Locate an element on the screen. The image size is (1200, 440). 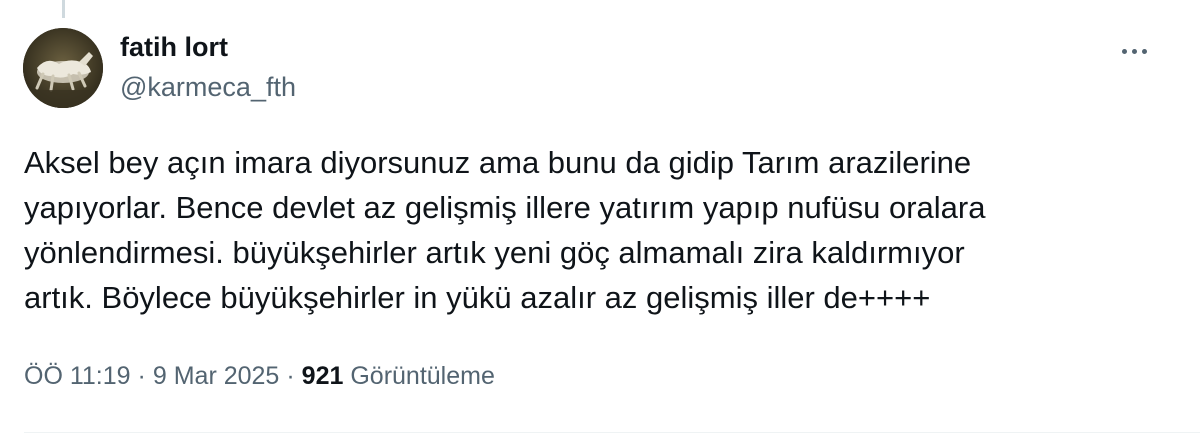
author-name: fatih lort is located at coordinates (174, 47).